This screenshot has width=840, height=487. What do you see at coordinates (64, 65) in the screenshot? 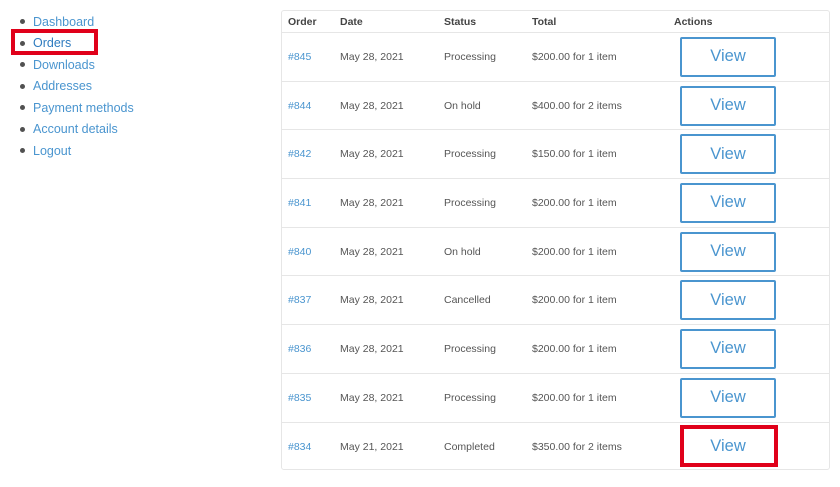
I see `nav-link-downloads: Downloads` at bounding box center [64, 65].